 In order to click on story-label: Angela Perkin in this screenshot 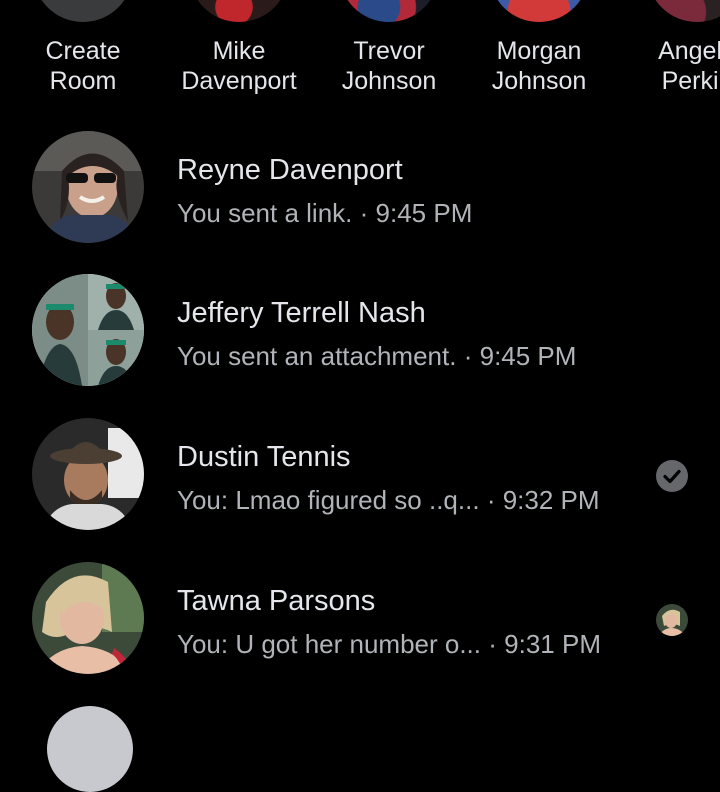, I will do `click(671, 66)`.